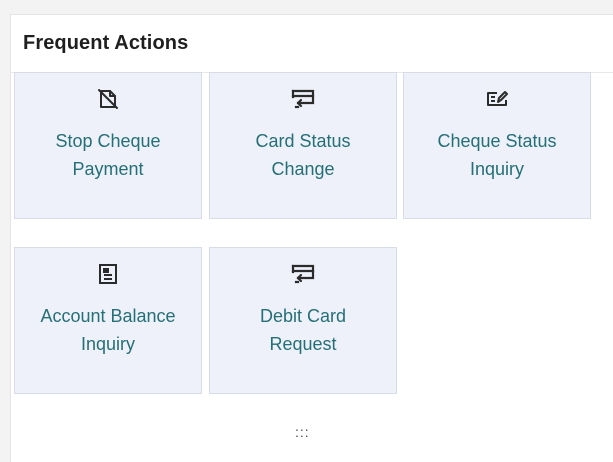 The height and width of the screenshot is (462, 613). What do you see at coordinates (108, 99) in the screenshot?
I see `stop-cheque-icon` at bounding box center [108, 99].